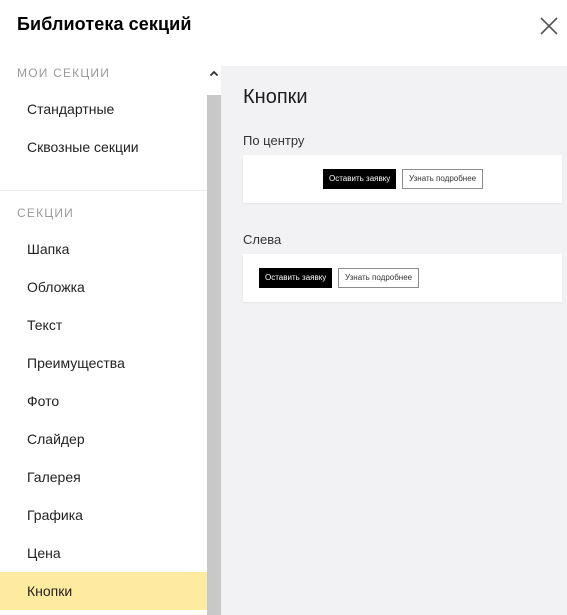 This screenshot has height=615, width=567. I want to click on sidebar-item-photo: Фото, so click(103, 401).